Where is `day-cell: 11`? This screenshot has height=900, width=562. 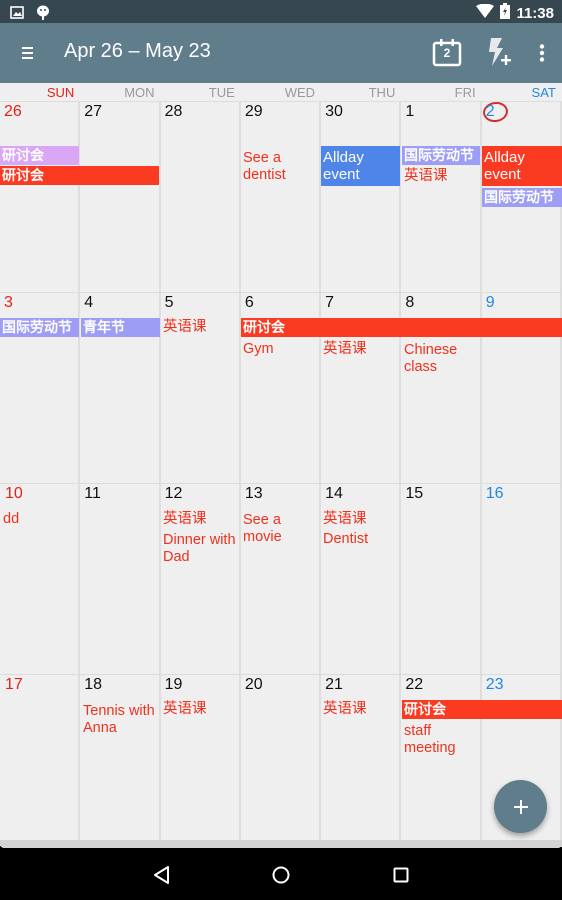 day-cell: 11 is located at coordinates (120, 579).